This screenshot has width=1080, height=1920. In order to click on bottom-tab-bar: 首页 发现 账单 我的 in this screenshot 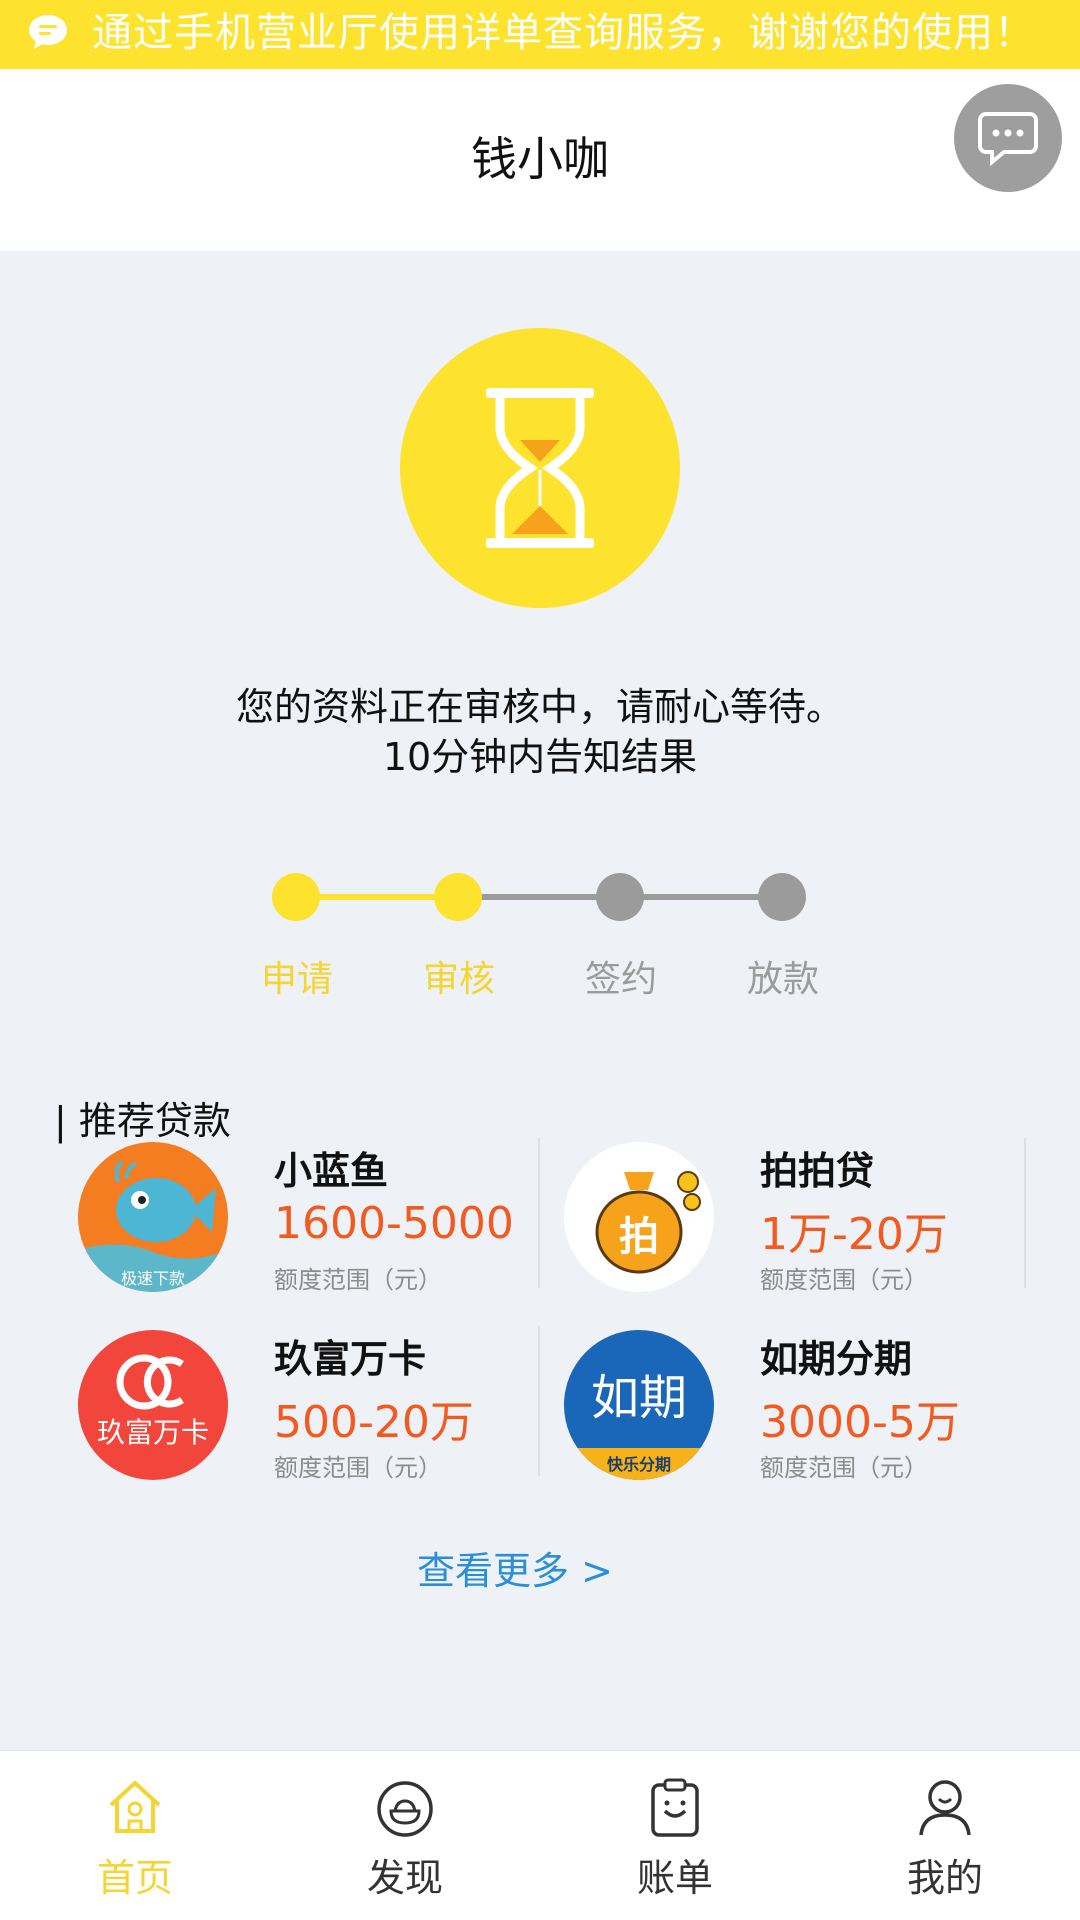, I will do `click(540, 1835)`.